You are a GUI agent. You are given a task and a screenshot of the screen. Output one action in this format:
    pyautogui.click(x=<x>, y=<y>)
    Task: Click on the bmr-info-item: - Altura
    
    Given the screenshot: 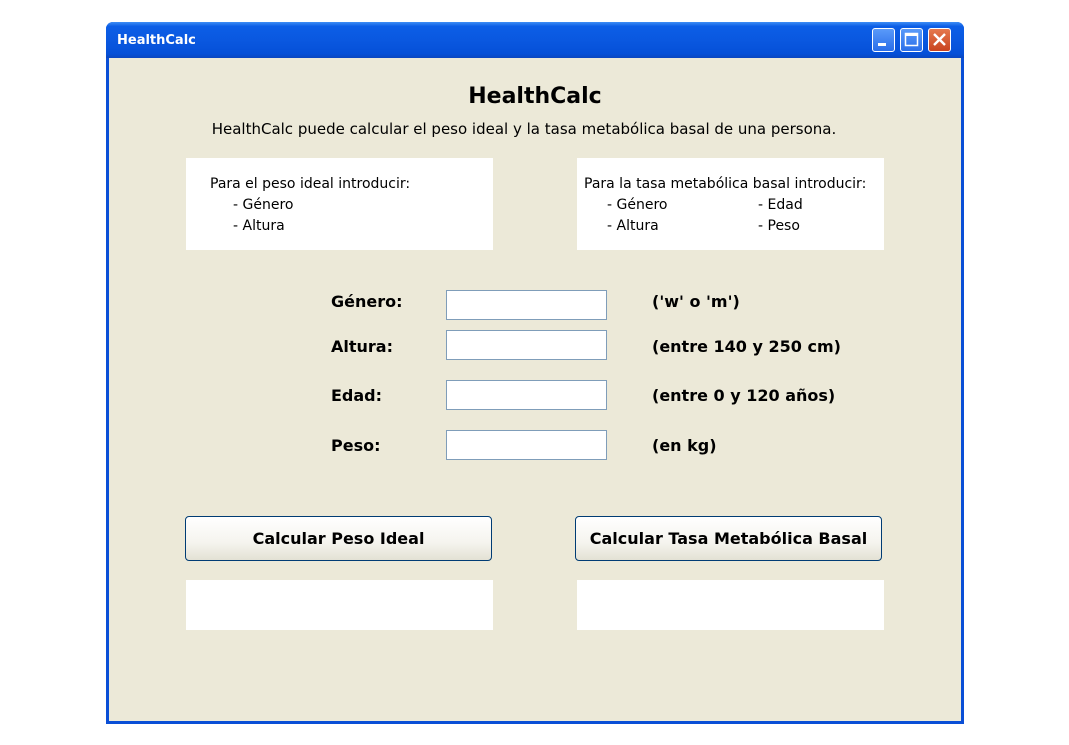 What is the action you would take?
    pyautogui.click(x=633, y=226)
    